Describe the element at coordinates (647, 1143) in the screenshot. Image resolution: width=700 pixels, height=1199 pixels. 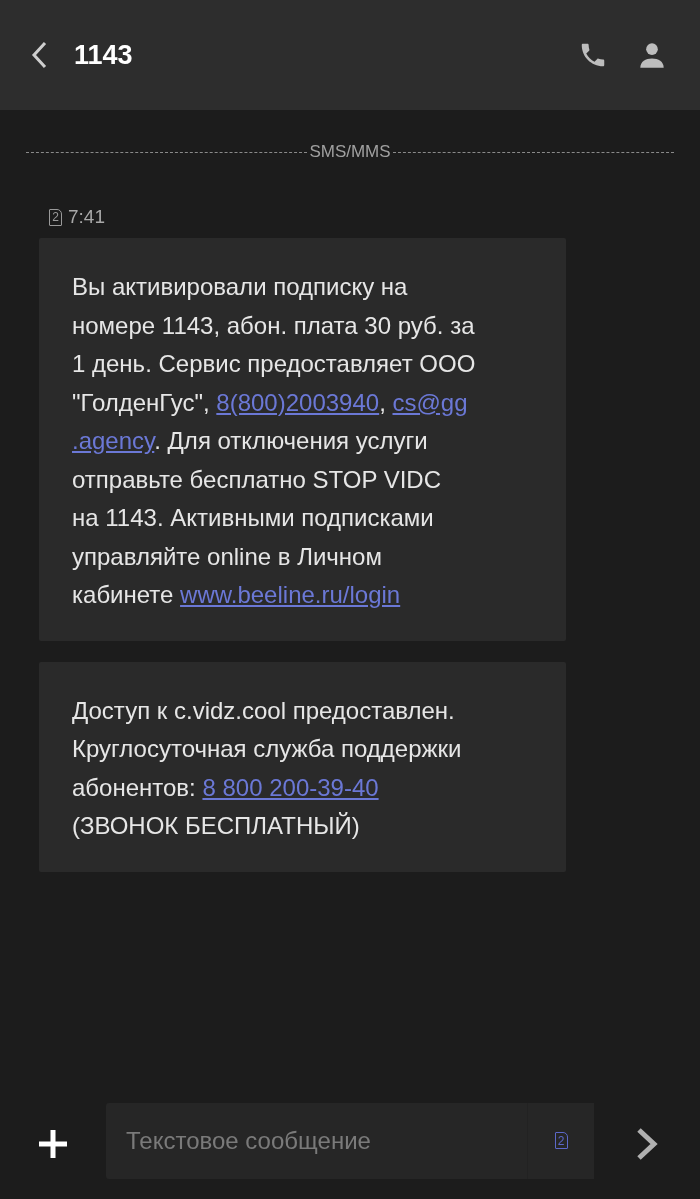
I see `chevron-right-icon` at that location.